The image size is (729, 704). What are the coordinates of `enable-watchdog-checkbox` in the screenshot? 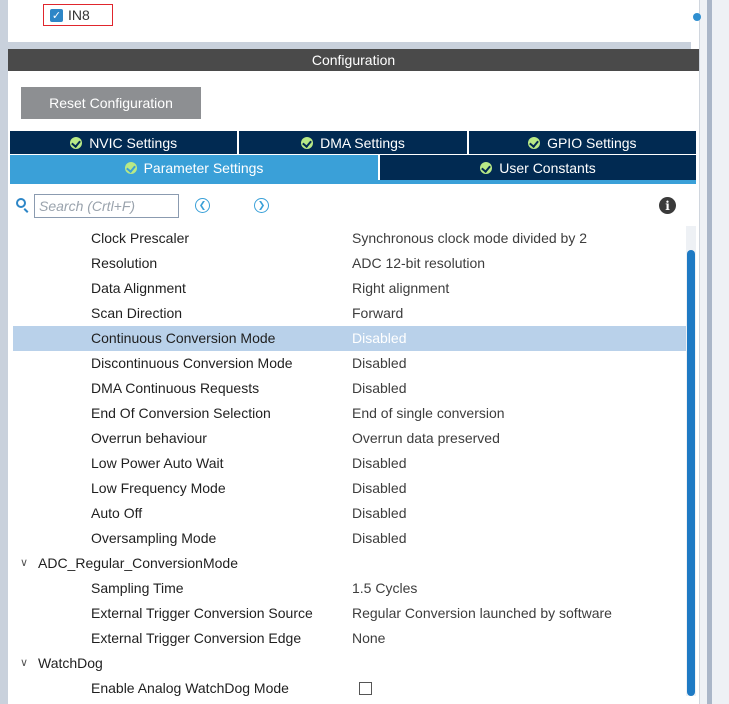 It's located at (365, 688).